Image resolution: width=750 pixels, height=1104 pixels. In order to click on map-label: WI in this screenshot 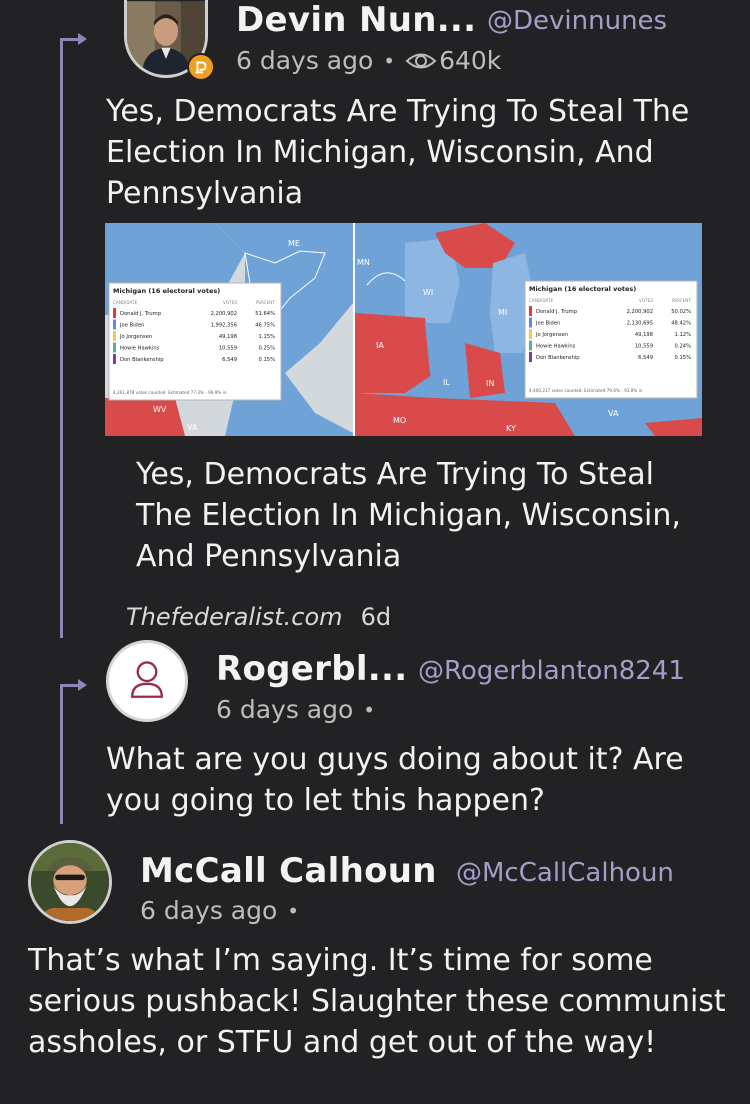, I will do `click(428, 292)`.